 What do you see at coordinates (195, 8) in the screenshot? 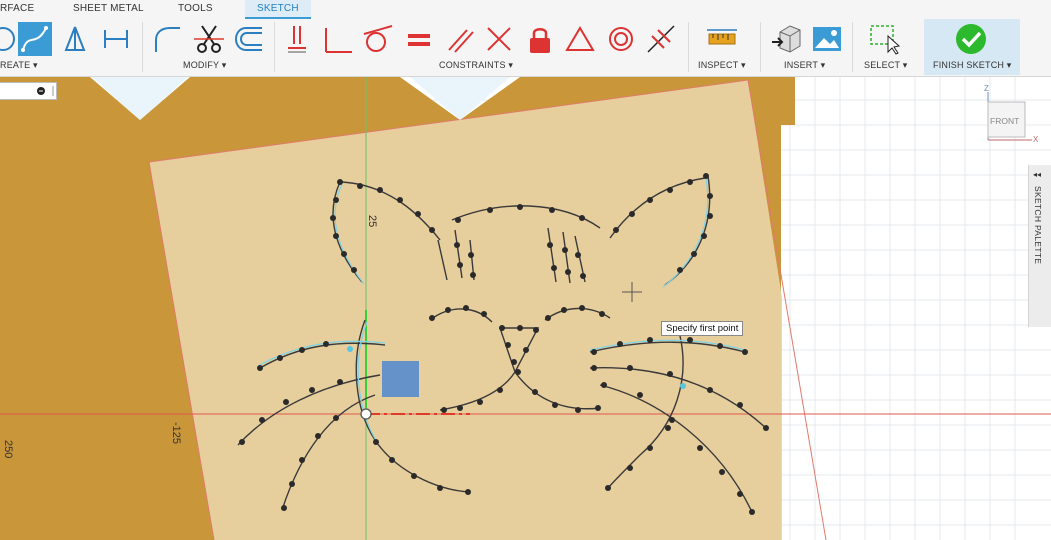
I see `tab-tools: TOOLS` at bounding box center [195, 8].